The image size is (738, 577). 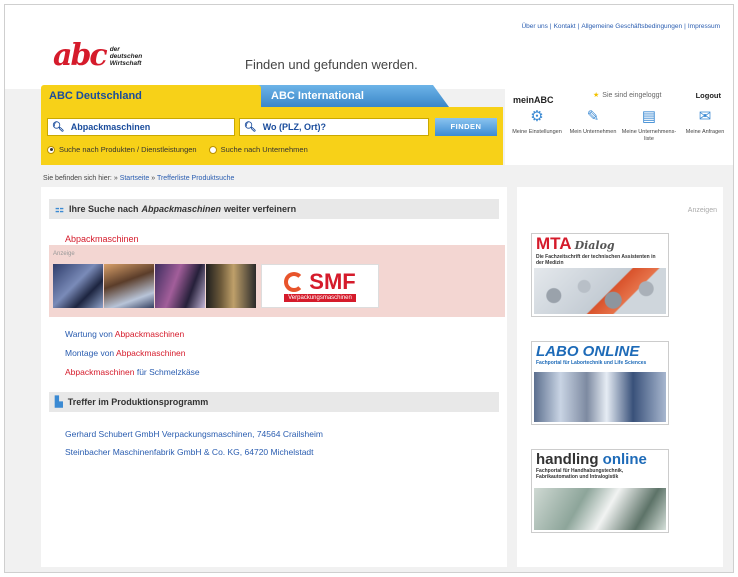 I want to click on ad-band: Anzeige SMF Verpackungsmaschinen, so click(x=277, y=281).